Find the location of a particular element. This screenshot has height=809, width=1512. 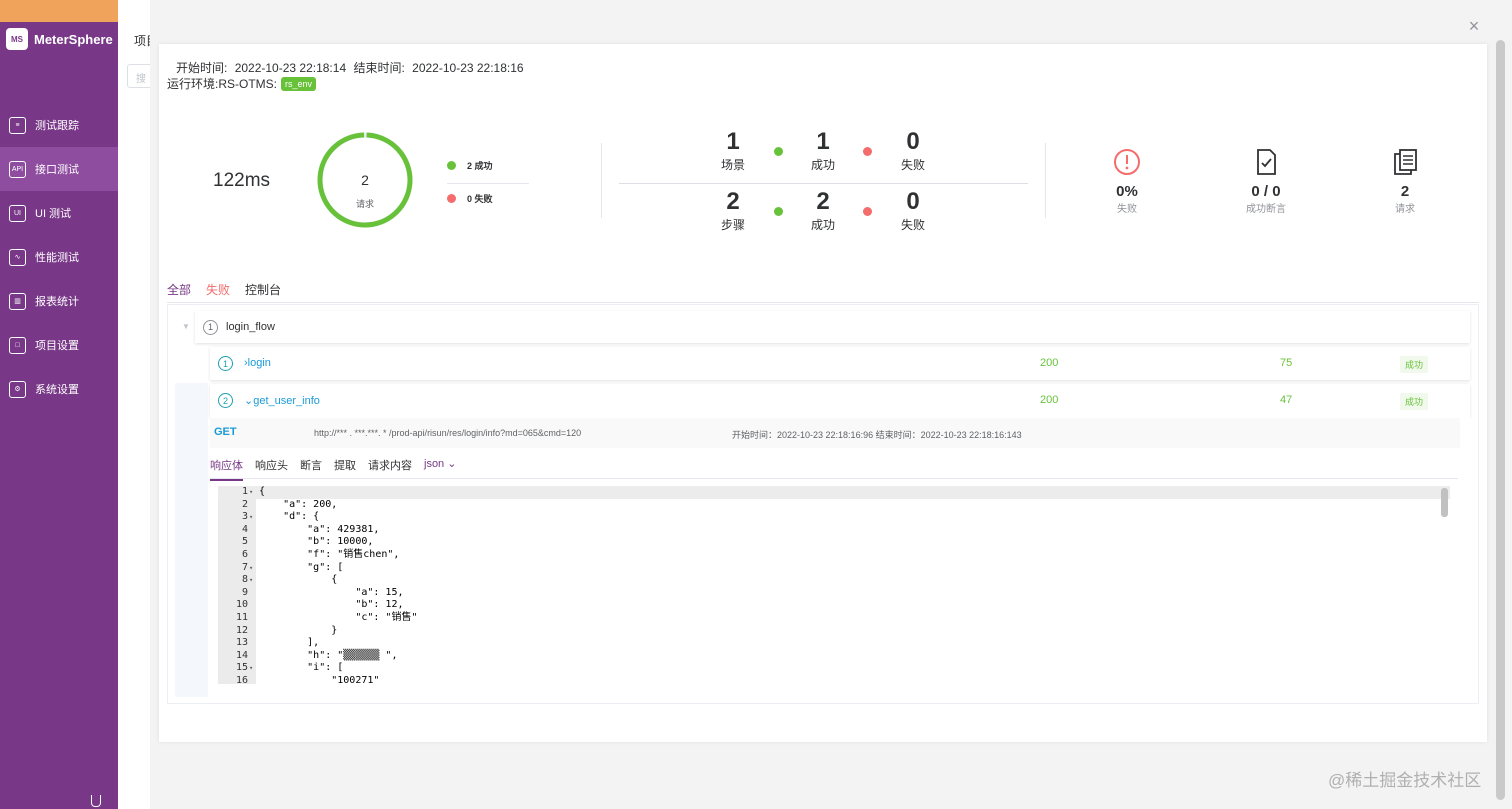

line-number: 10 is located at coordinates (241, 605).